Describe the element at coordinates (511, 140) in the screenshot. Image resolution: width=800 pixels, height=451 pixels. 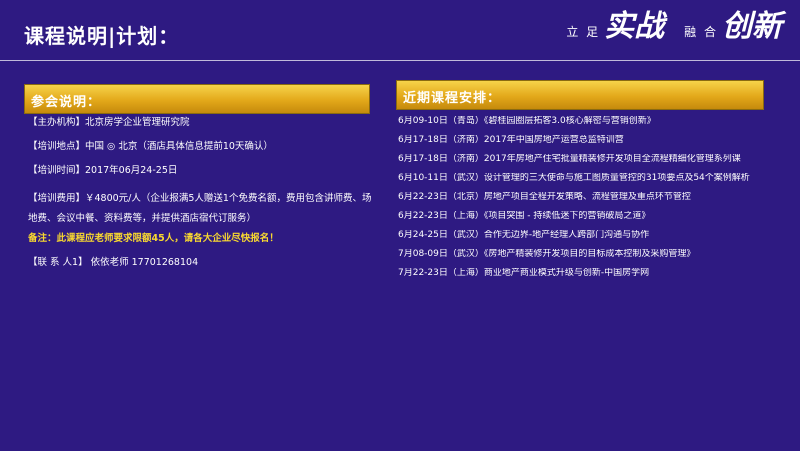
I see `schedule-item: 6月17-18日（济南）2017年中国房地产运营总监特训营` at that location.